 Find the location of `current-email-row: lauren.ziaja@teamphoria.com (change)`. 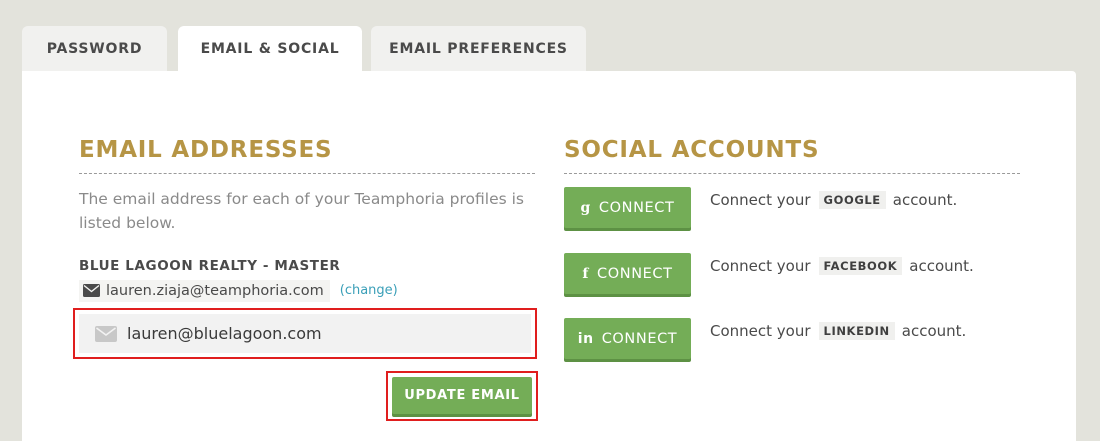

current-email-row: lauren.ziaja@teamphoria.com (change) is located at coordinates (238, 290).